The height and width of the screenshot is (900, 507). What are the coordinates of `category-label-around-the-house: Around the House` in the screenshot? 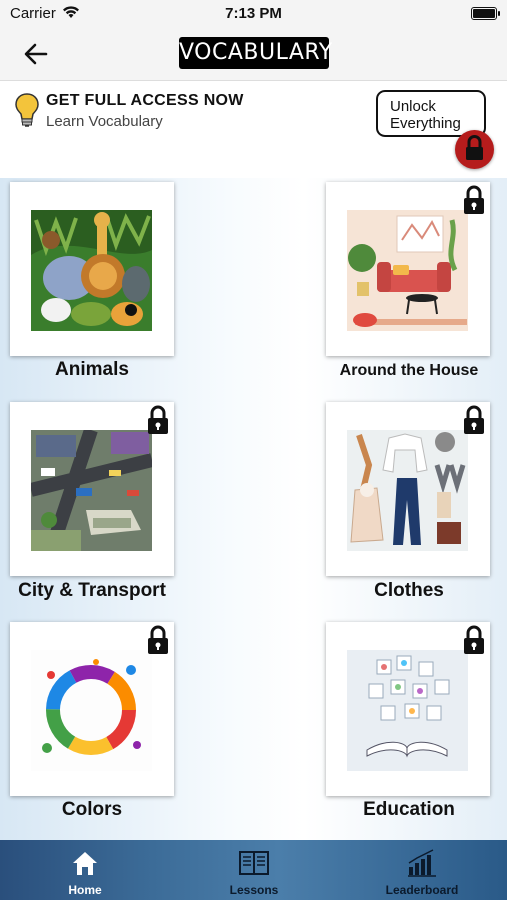 It's located at (408, 371).